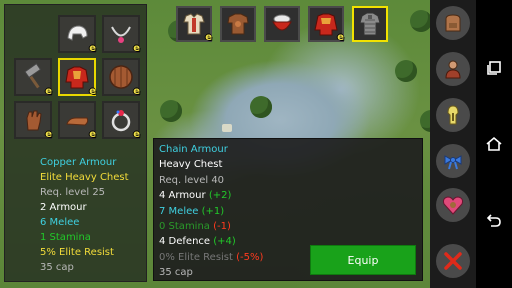 The height and width of the screenshot is (288, 512). What do you see at coordinates (224, 242) in the screenshot?
I see `compare-defence-diff: (+4)` at bounding box center [224, 242].